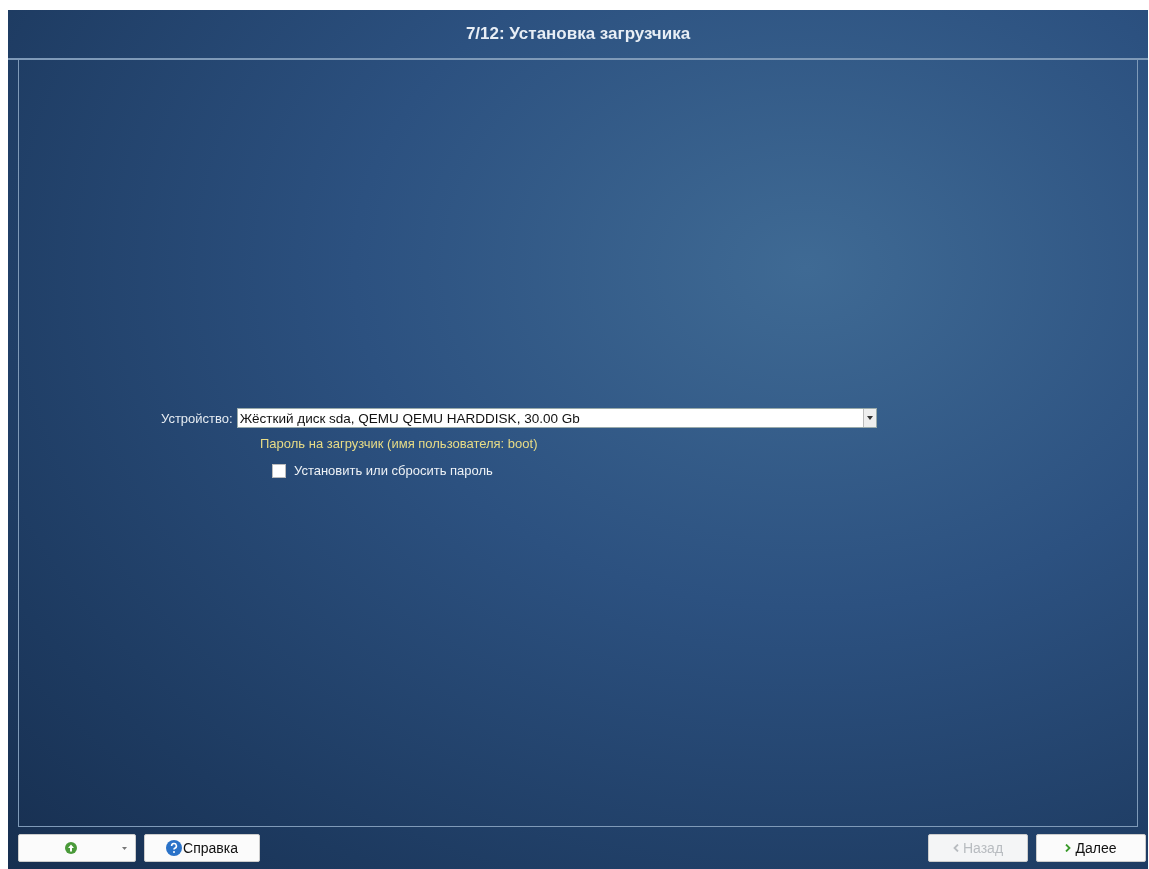  I want to click on chevron-left-icon, so click(955, 848).